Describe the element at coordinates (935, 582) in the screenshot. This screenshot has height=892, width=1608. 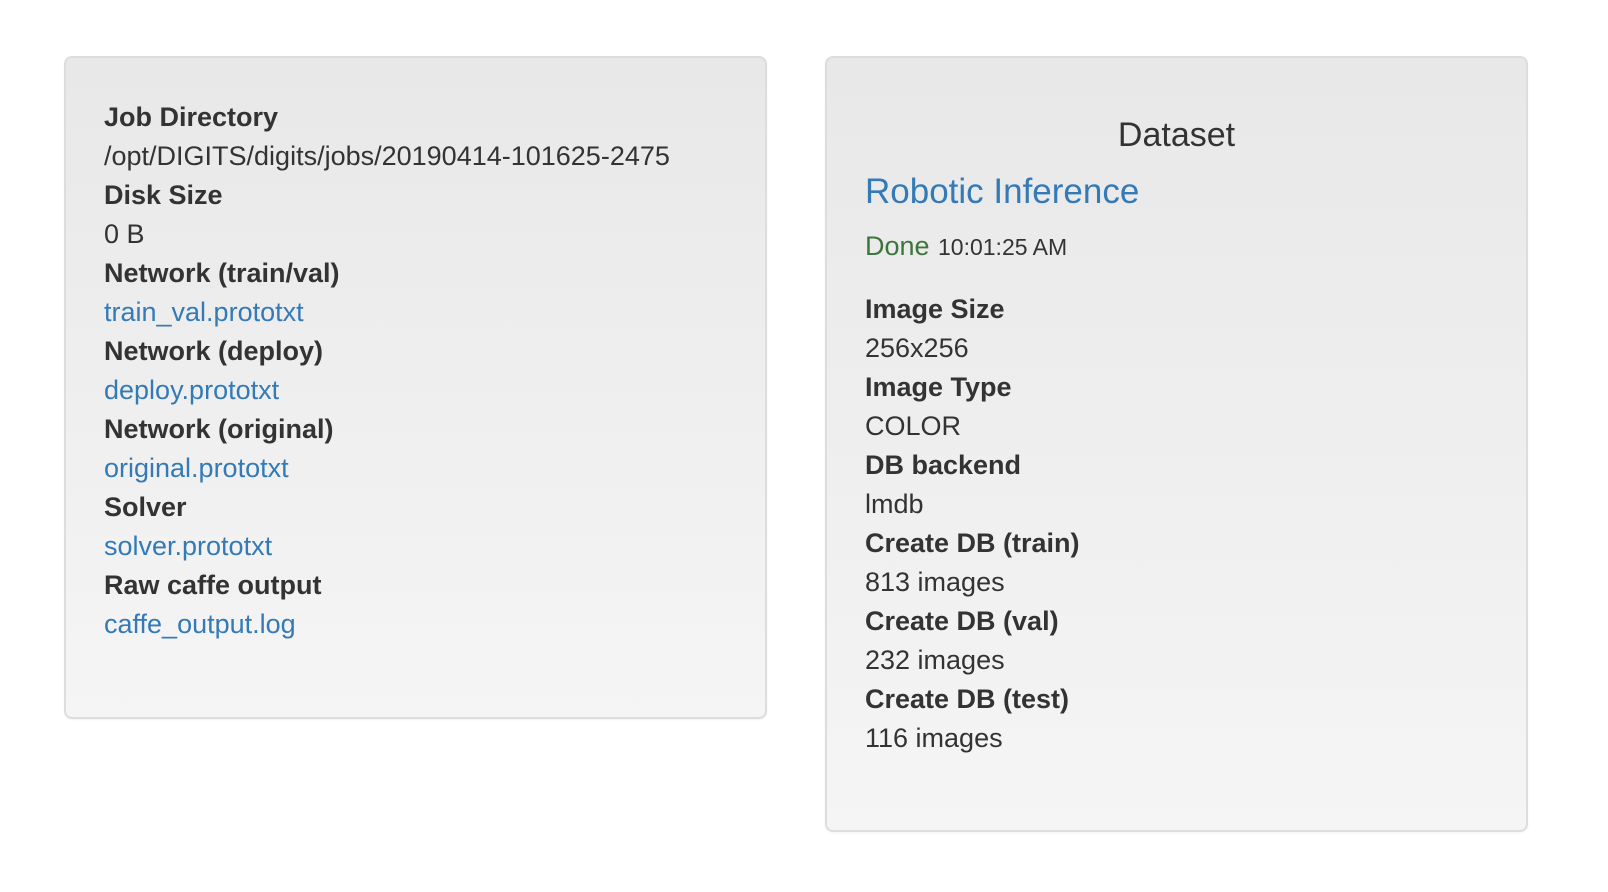
I see `create-db-train-value: 813 images` at that location.